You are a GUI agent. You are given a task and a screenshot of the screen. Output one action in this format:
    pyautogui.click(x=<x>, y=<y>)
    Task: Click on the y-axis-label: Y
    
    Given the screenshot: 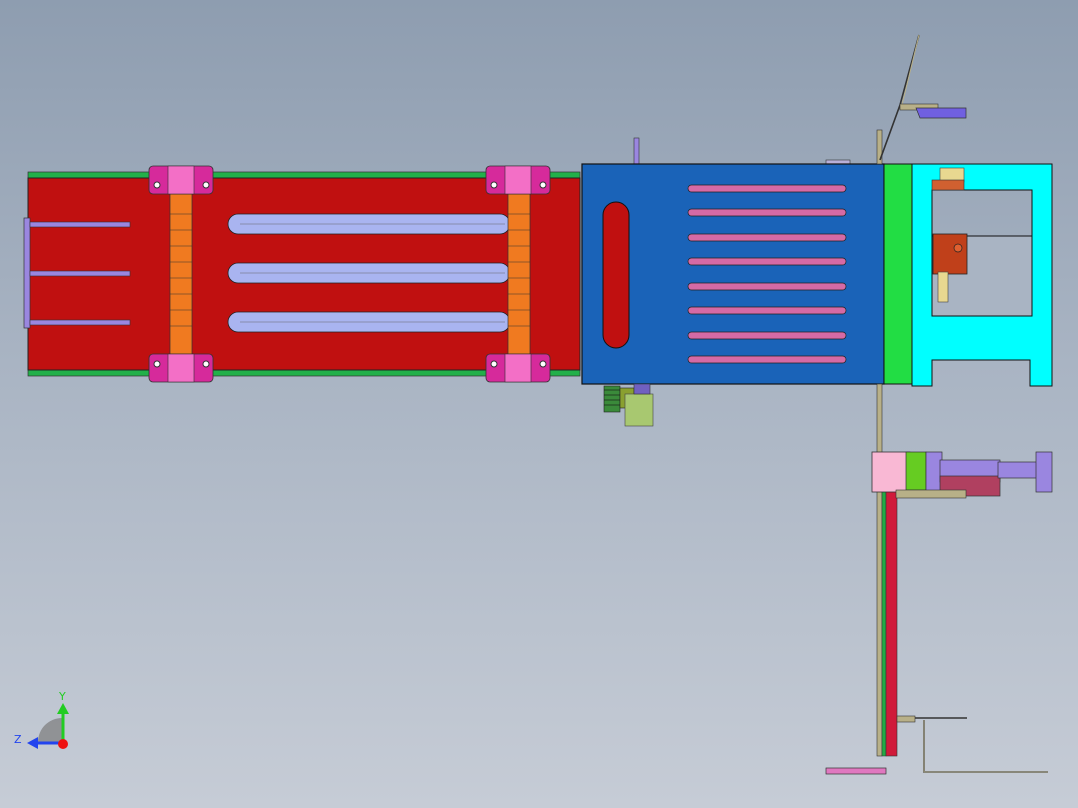 What is the action you would take?
    pyautogui.click(x=62, y=696)
    